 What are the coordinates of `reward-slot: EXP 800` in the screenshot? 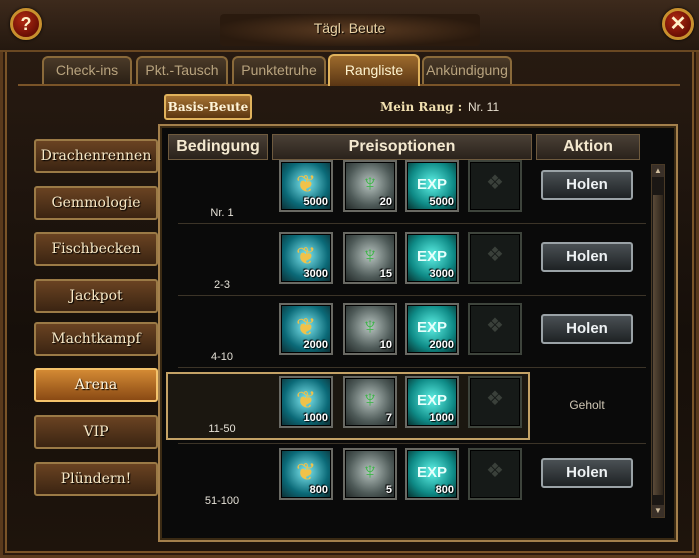 It's located at (432, 474).